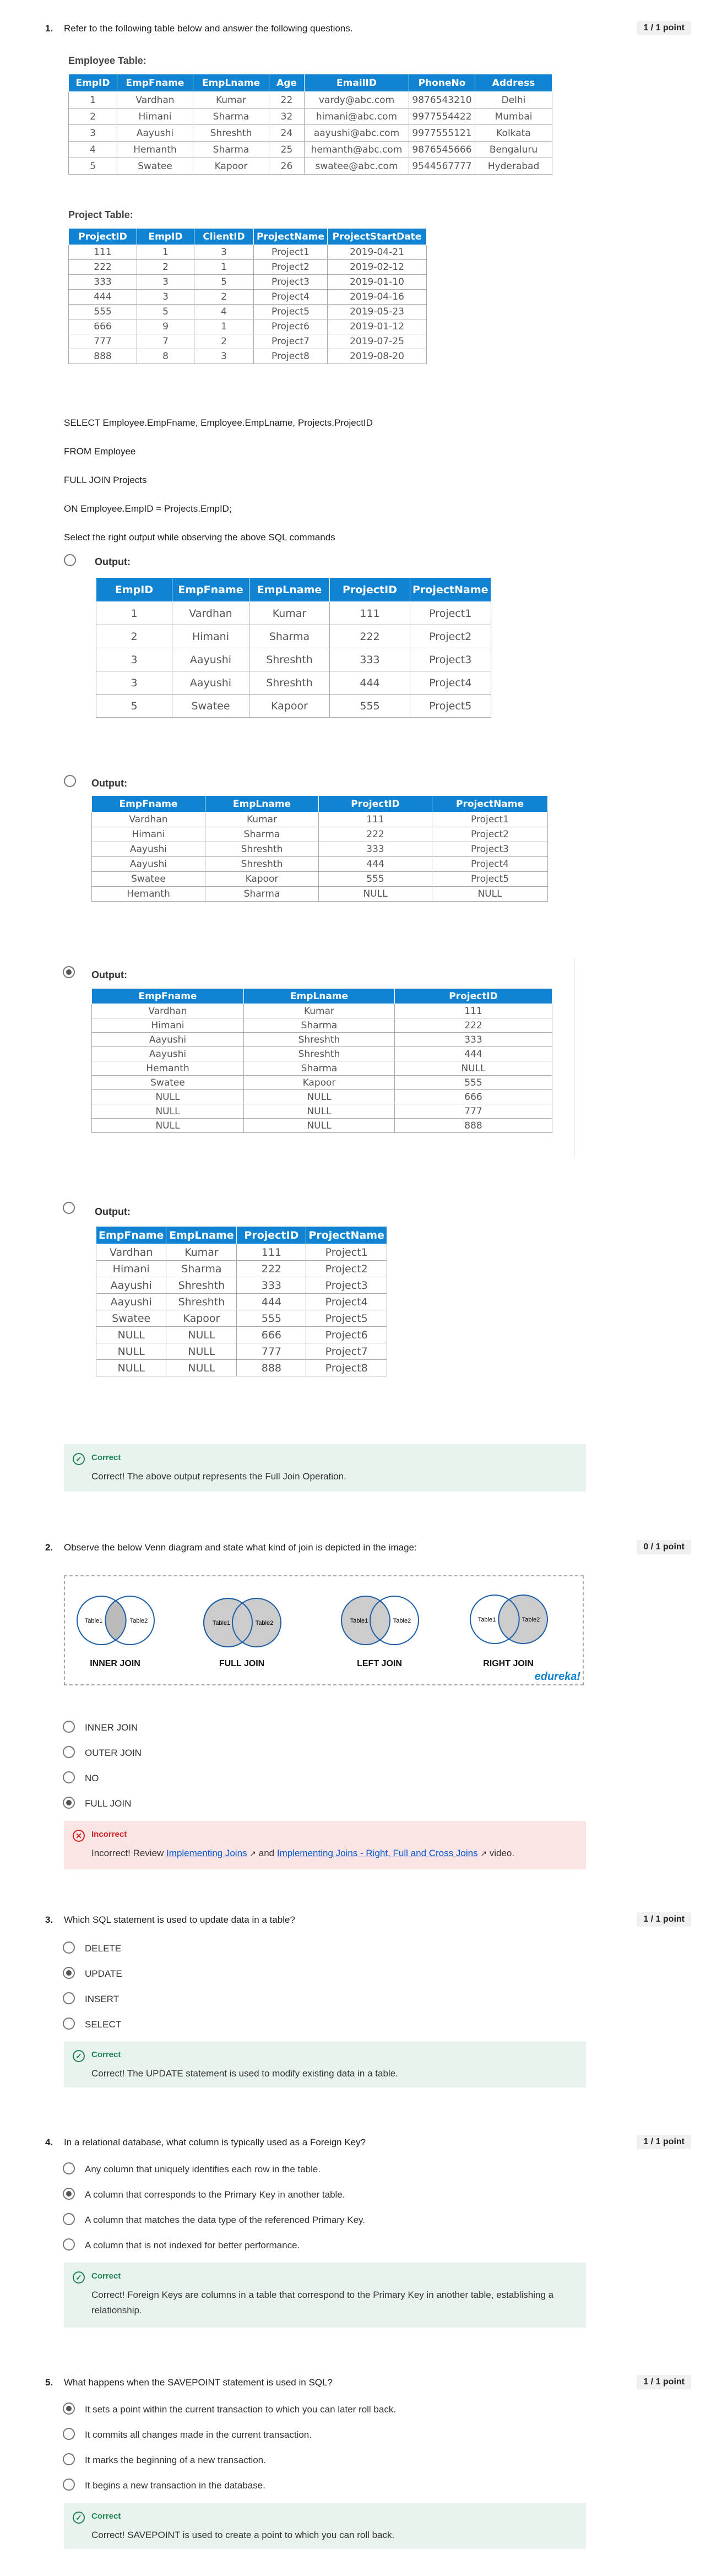  I want to click on table-cell: Project4, so click(450, 683).